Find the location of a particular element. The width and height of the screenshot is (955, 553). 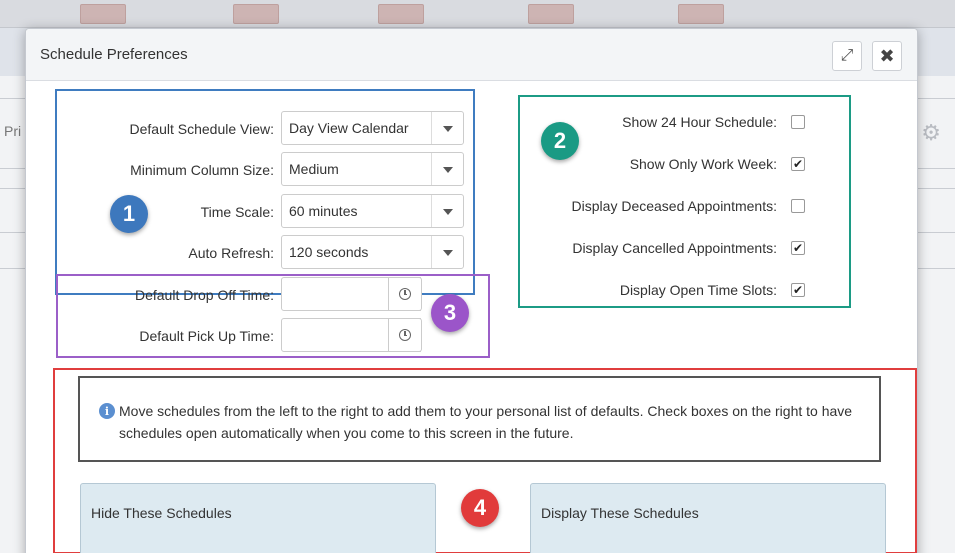

select-value: Medium is located at coordinates (314, 169).